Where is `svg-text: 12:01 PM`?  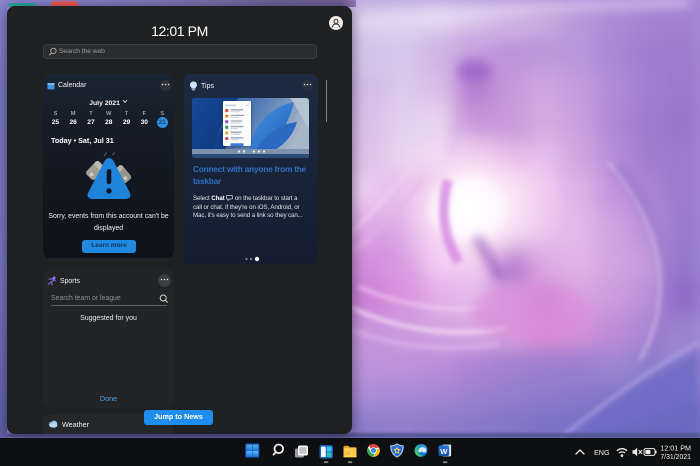 svg-text: 12:01 PM is located at coordinates (675, 448).